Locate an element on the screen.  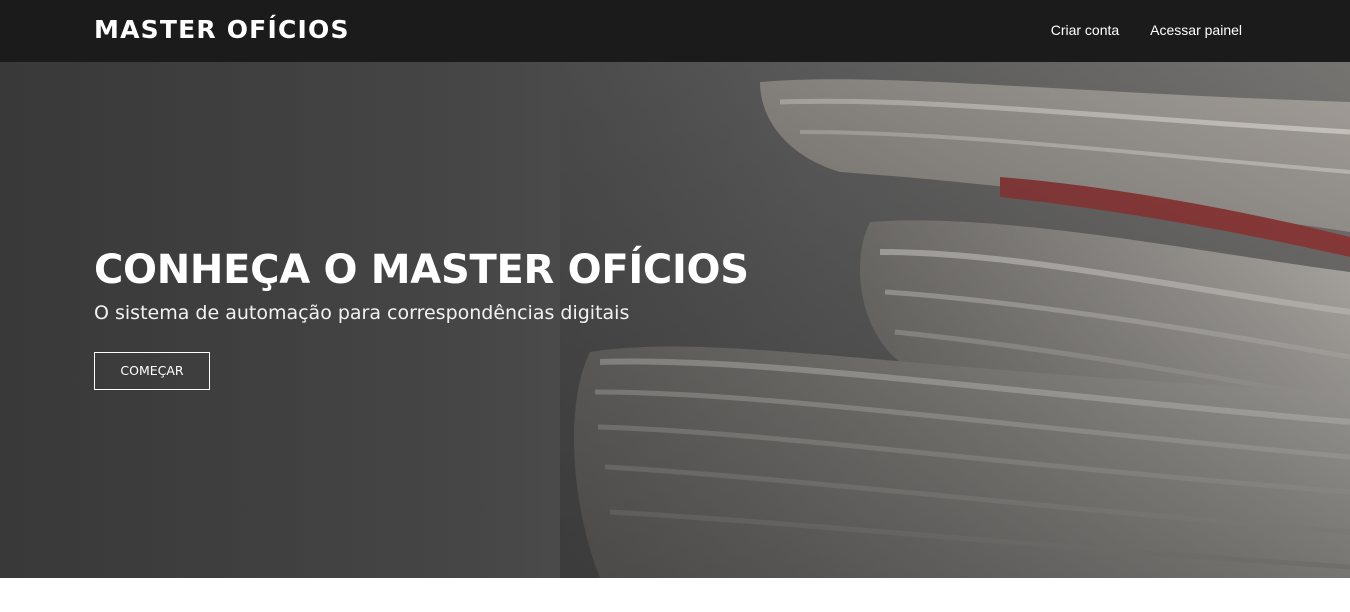
hero-title: CONHEÇA O MASTER OFÍCIOS is located at coordinates (421, 270).